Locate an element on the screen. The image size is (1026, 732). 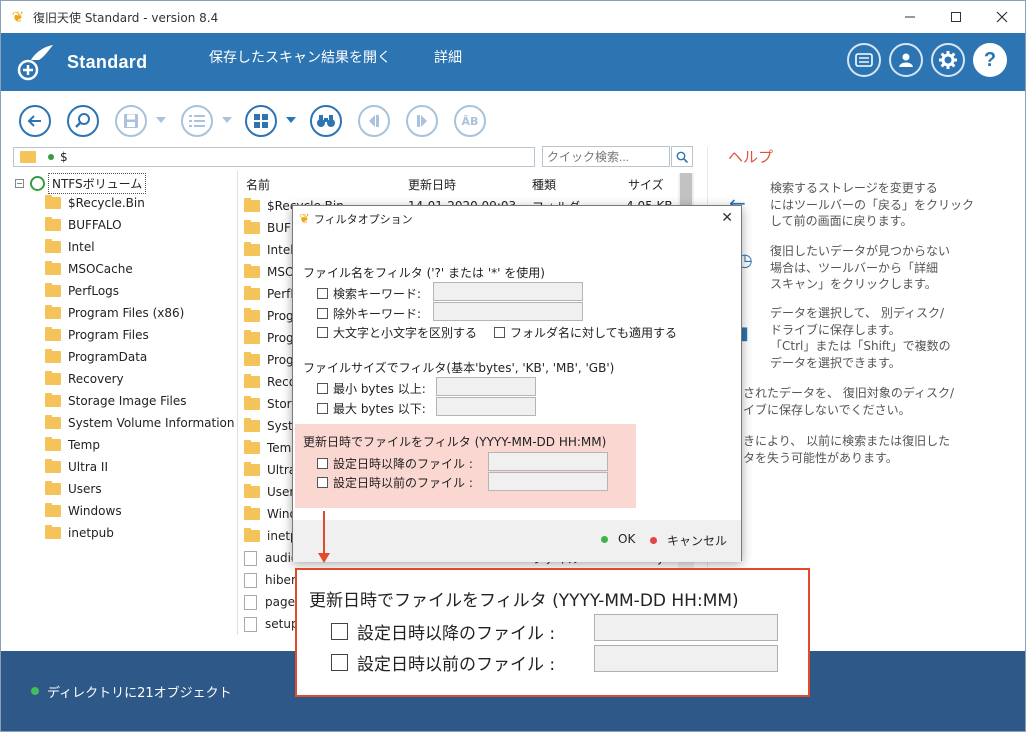
tree-item: Intel is located at coordinates (70, 247).